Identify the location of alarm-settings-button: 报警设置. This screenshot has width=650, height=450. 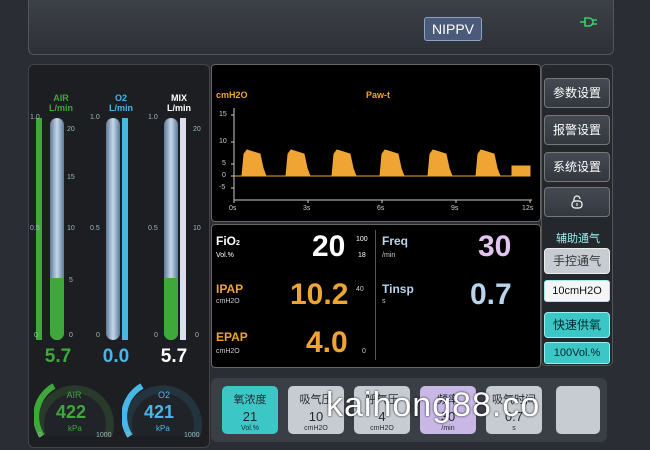
(577, 130).